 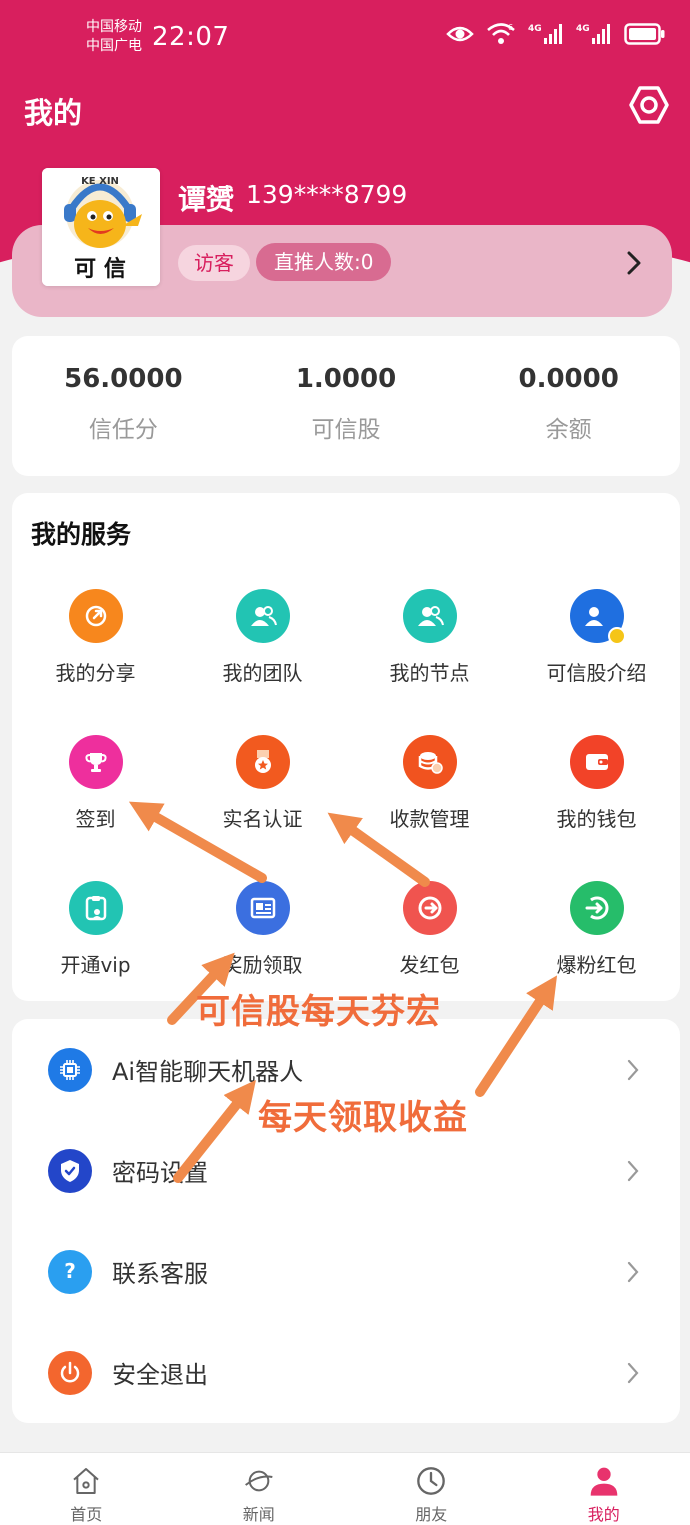 I want to click on service-payment-mgmt: 收款管理, so click(x=429, y=808).